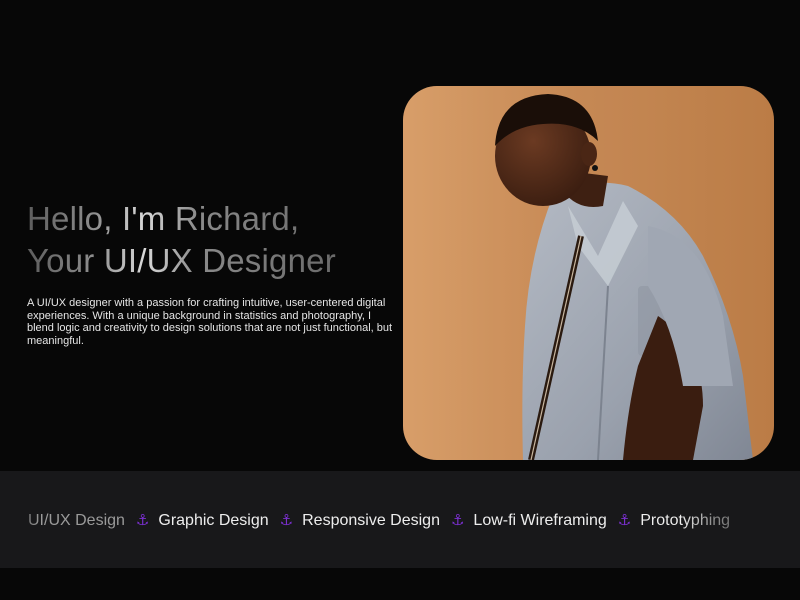 The width and height of the screenshot is (800, 600). Describe the element at coordinates (76, 520) in the screenshot. I see `skill-item: UI/UX Design` at that location.